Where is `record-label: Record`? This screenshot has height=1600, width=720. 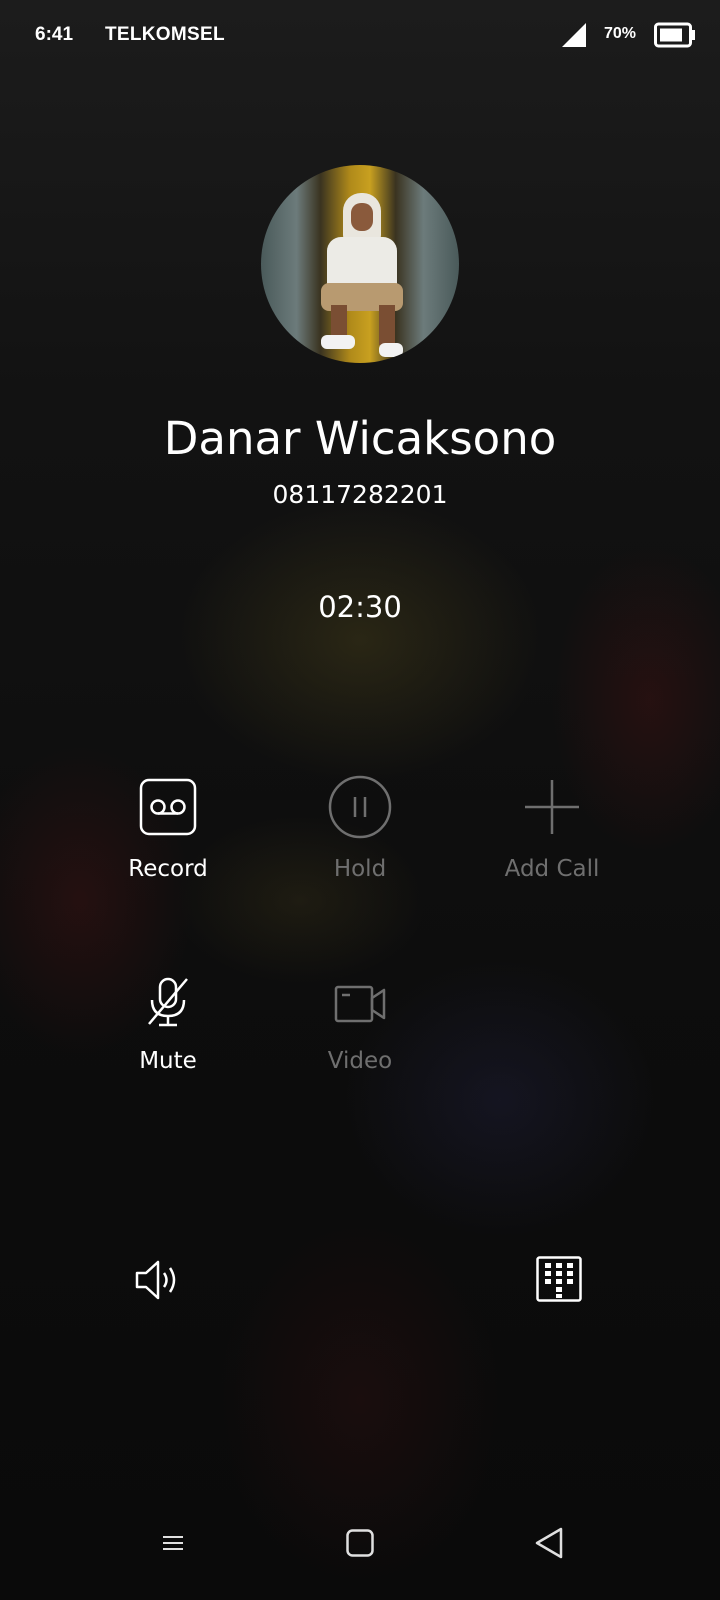 record-label: Record is located at coordinates (168, 869).